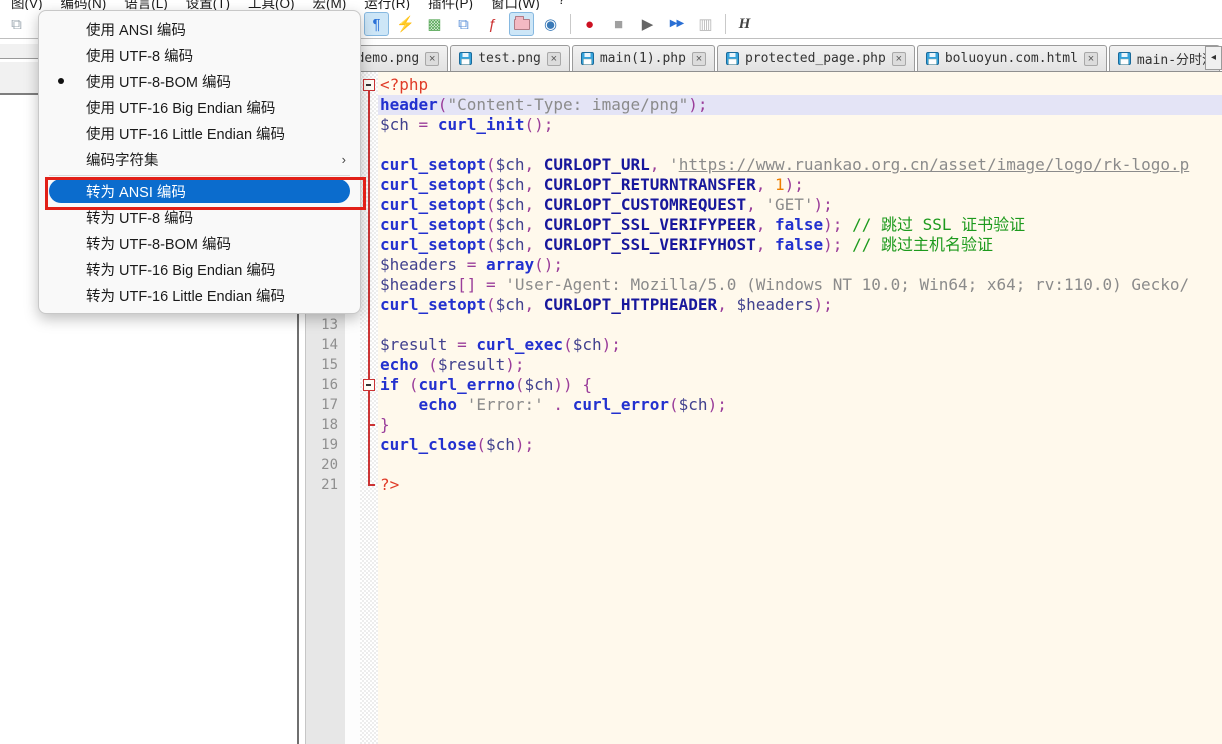  What do you see at coordinates (84, 5) in the screenshot?
I see `menubar-item-1: 编码(N)` at bounding box center [84, 5].